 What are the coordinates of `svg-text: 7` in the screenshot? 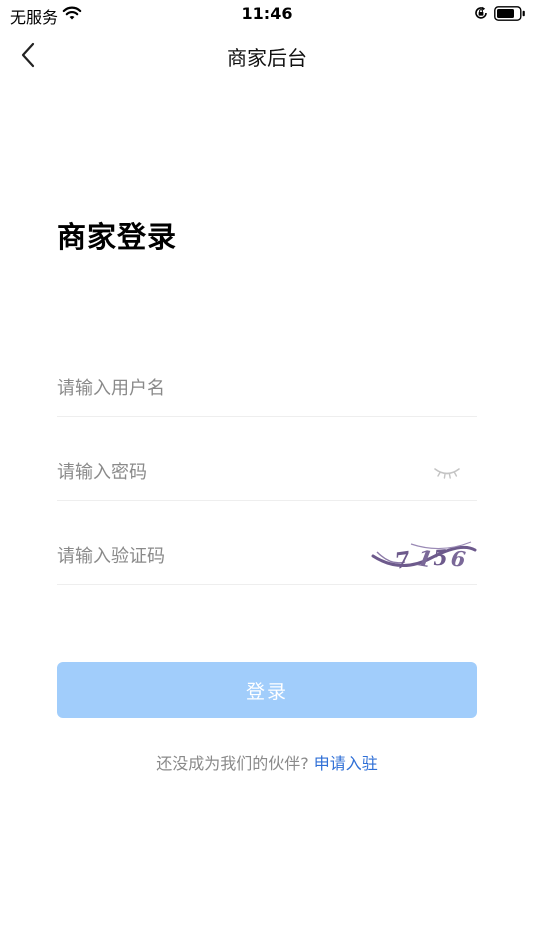 It's located at (402, 561).